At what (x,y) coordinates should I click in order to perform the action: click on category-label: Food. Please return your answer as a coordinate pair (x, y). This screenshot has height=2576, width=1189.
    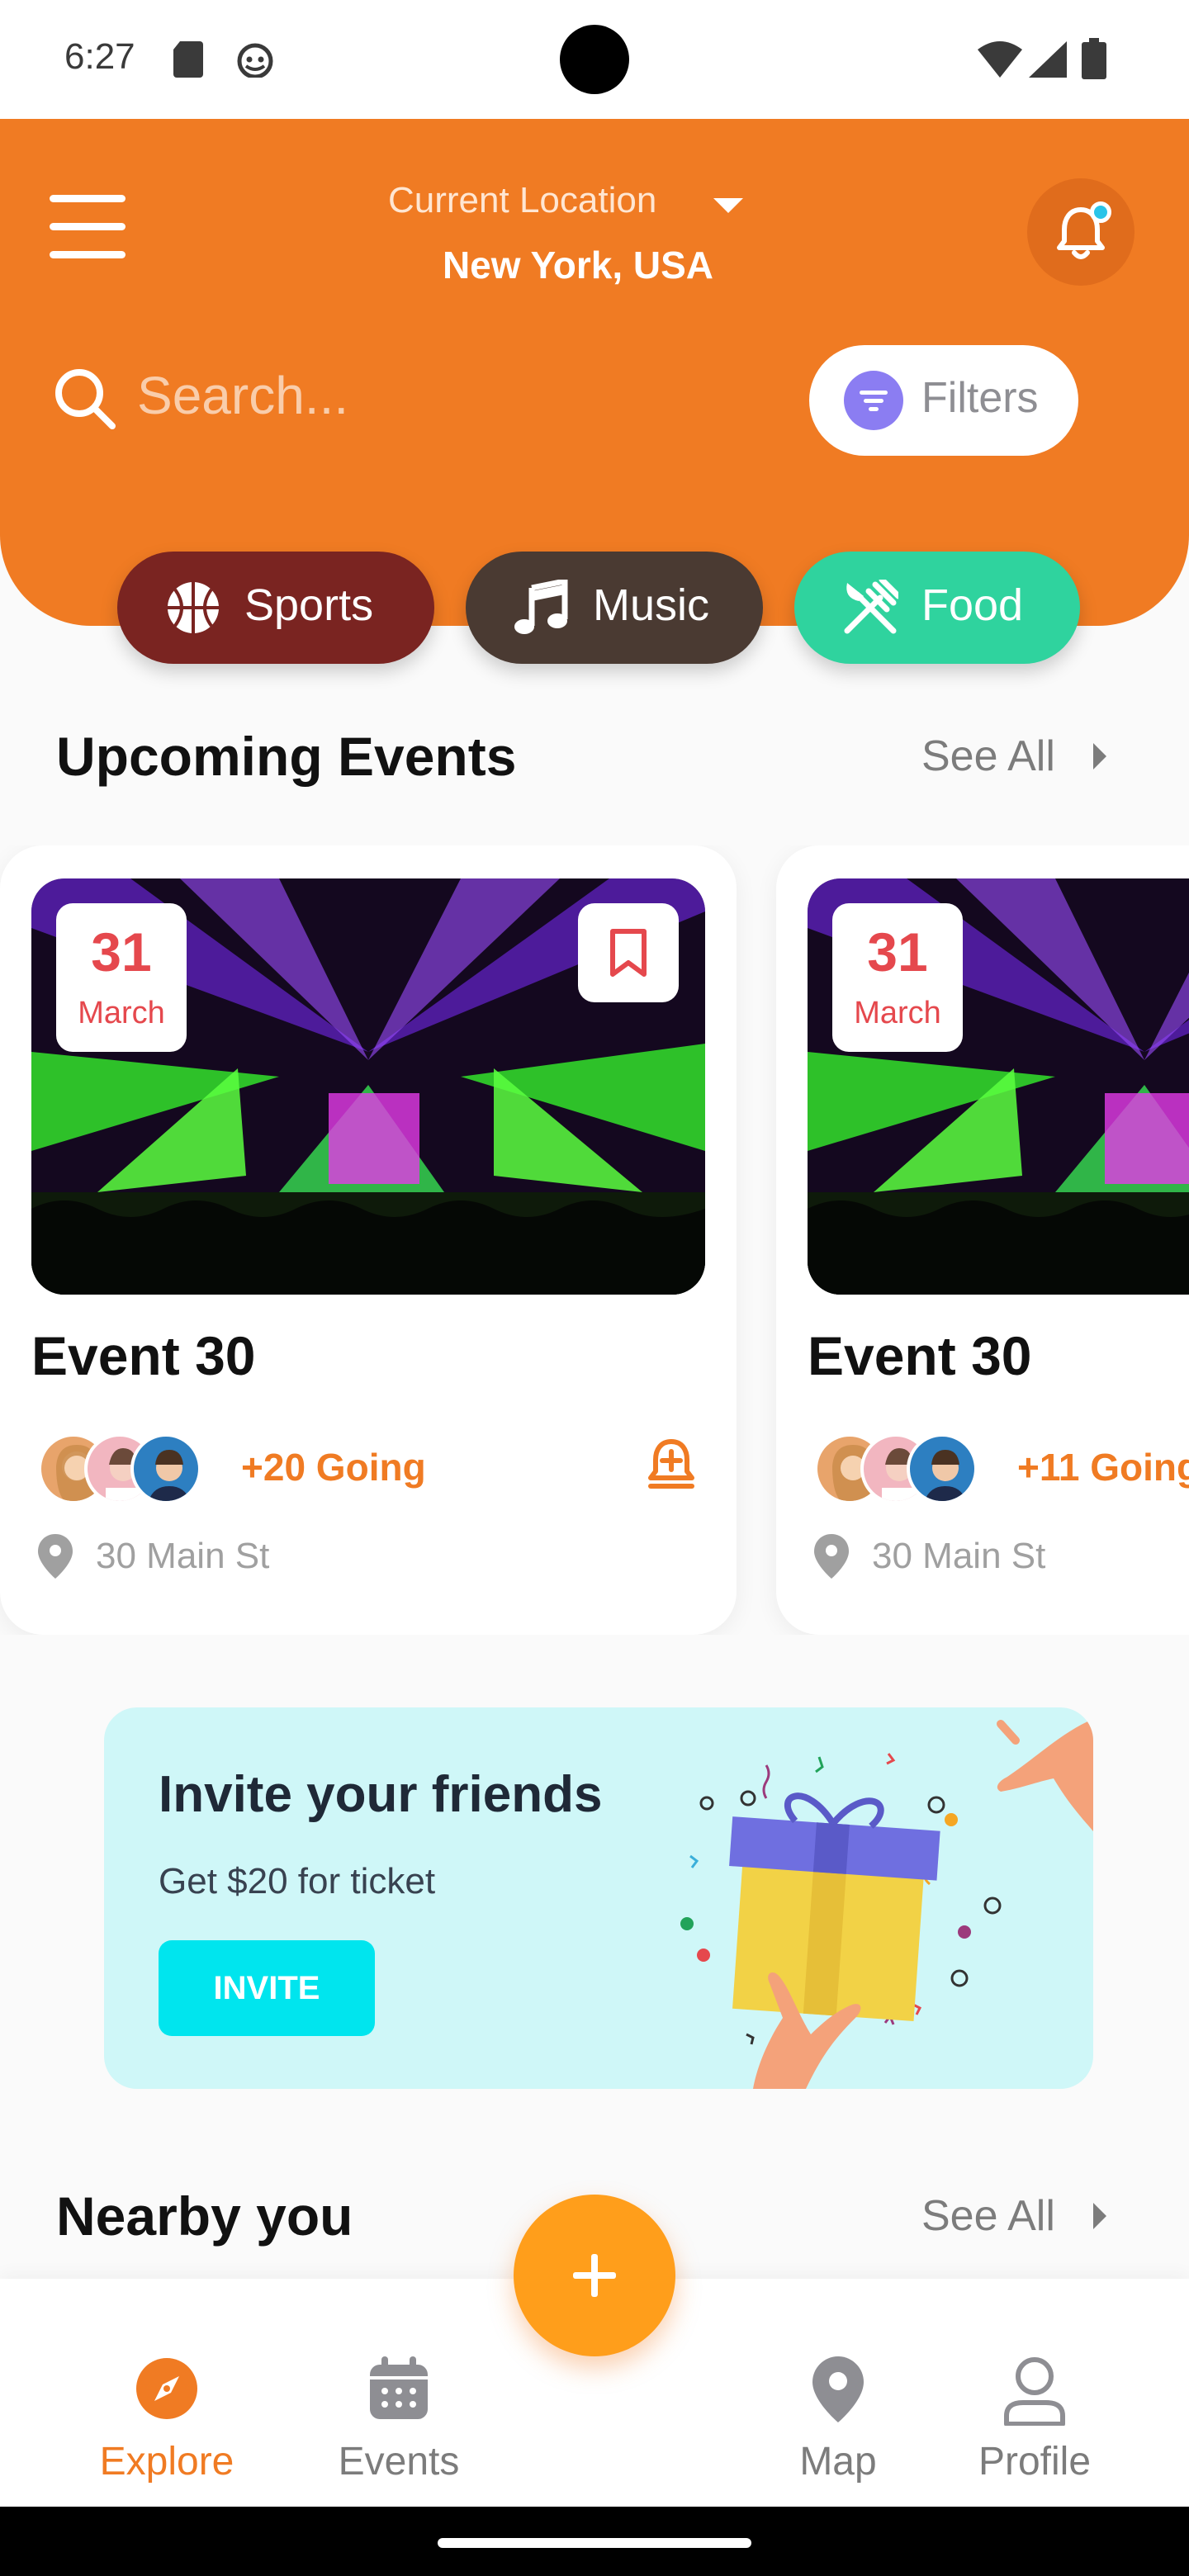
    Looking at the image, I should click on (972, 605).